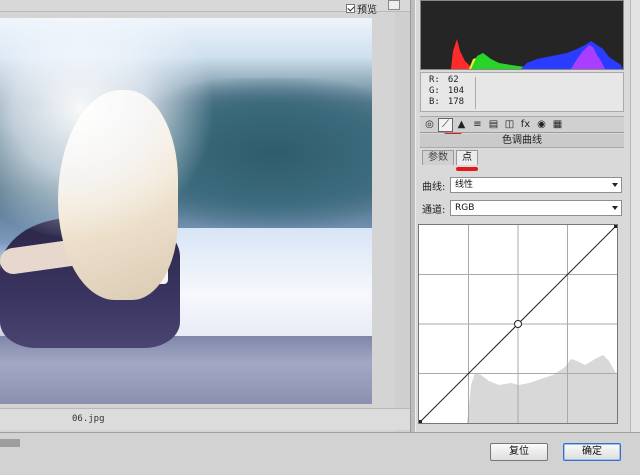  What do you see at coordinates (434, 91) in the screenshot?
I see `readout-g-label: G:` at bounding box center [434, 91].